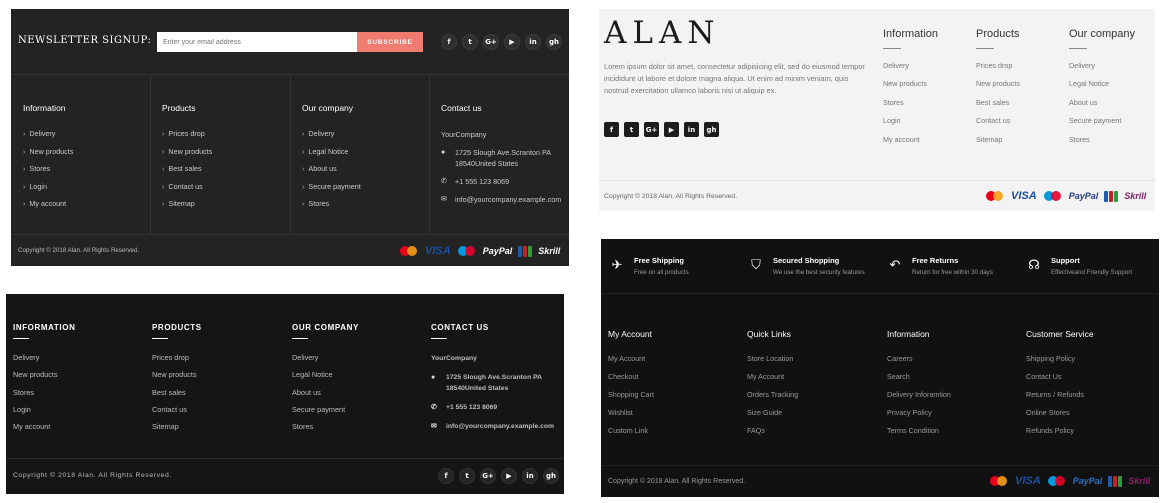  I want to click on footer-link: Shipping Policy, so click(1093, 358).